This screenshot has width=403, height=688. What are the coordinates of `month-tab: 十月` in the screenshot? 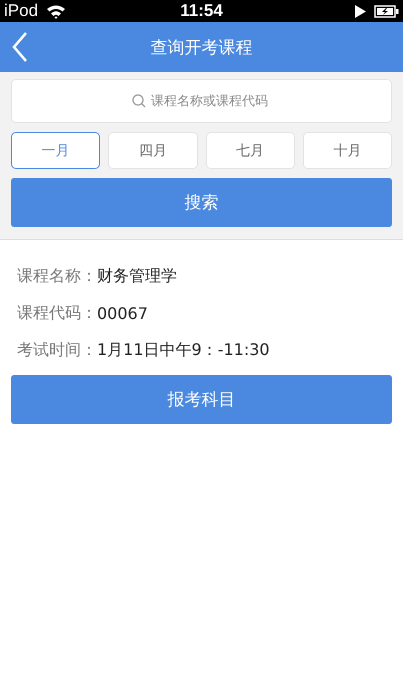 It's located at (347, 150).